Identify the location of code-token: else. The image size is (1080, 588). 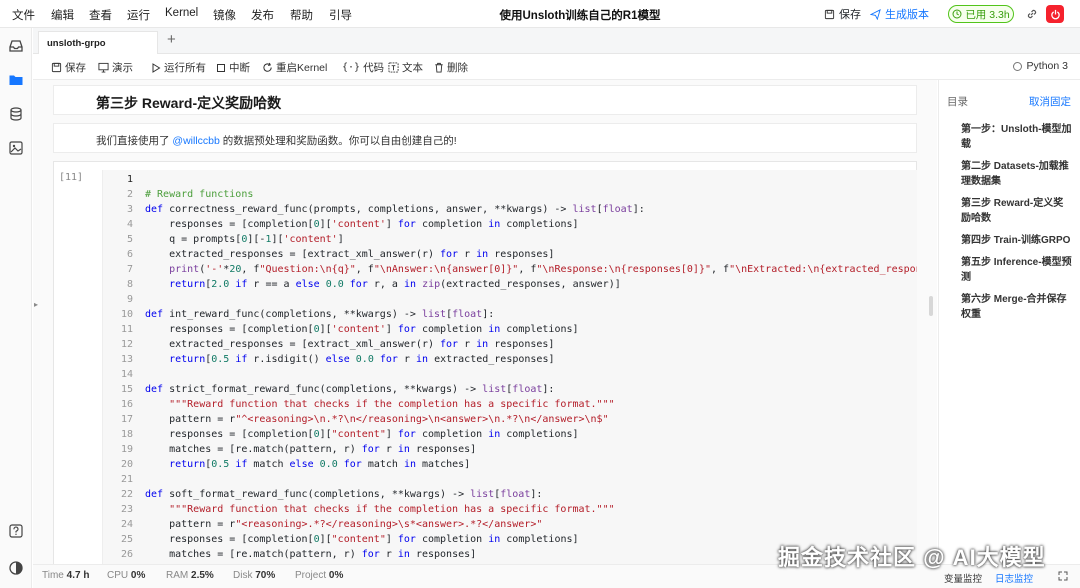
(337, 359).